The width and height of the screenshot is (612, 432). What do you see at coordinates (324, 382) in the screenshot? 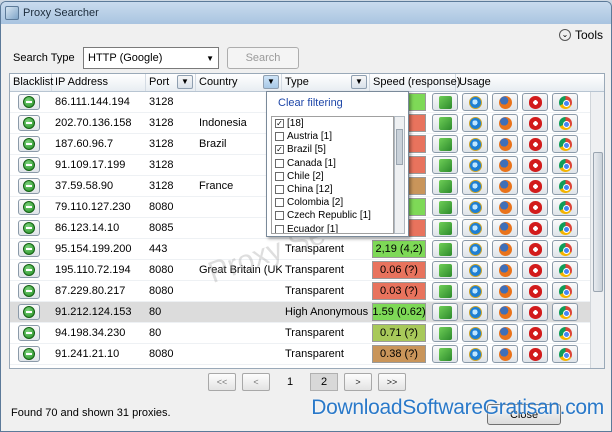
I see `page-2-link: 2` at bounding box center [324, 382].